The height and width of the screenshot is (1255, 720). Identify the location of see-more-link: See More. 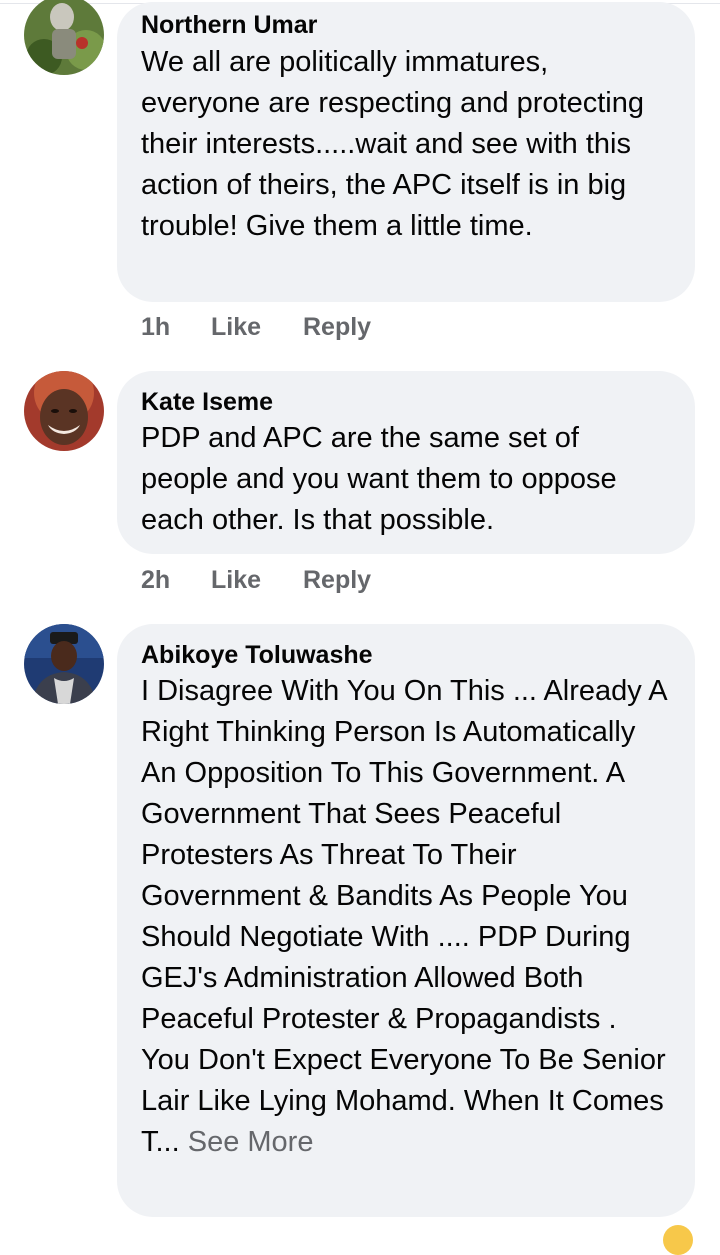
(251, 1142).